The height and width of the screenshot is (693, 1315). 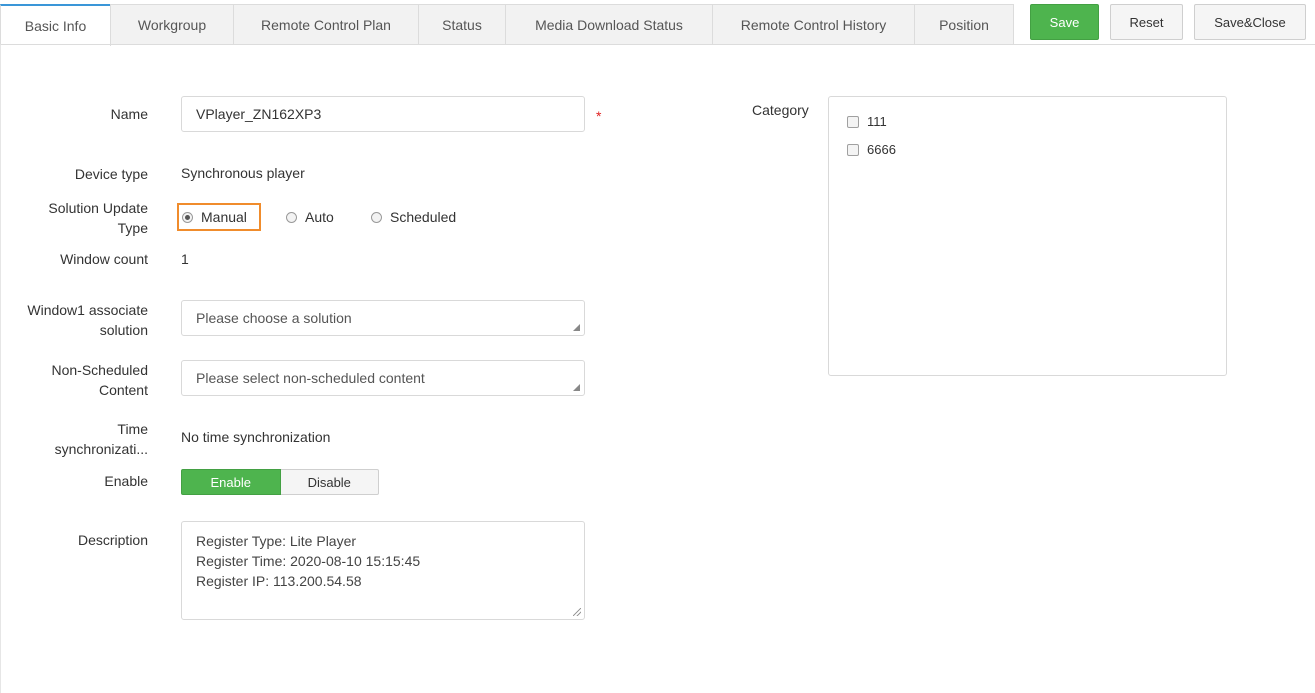 I want to click on window-count-label: Window count, so click(x=104, y=259).